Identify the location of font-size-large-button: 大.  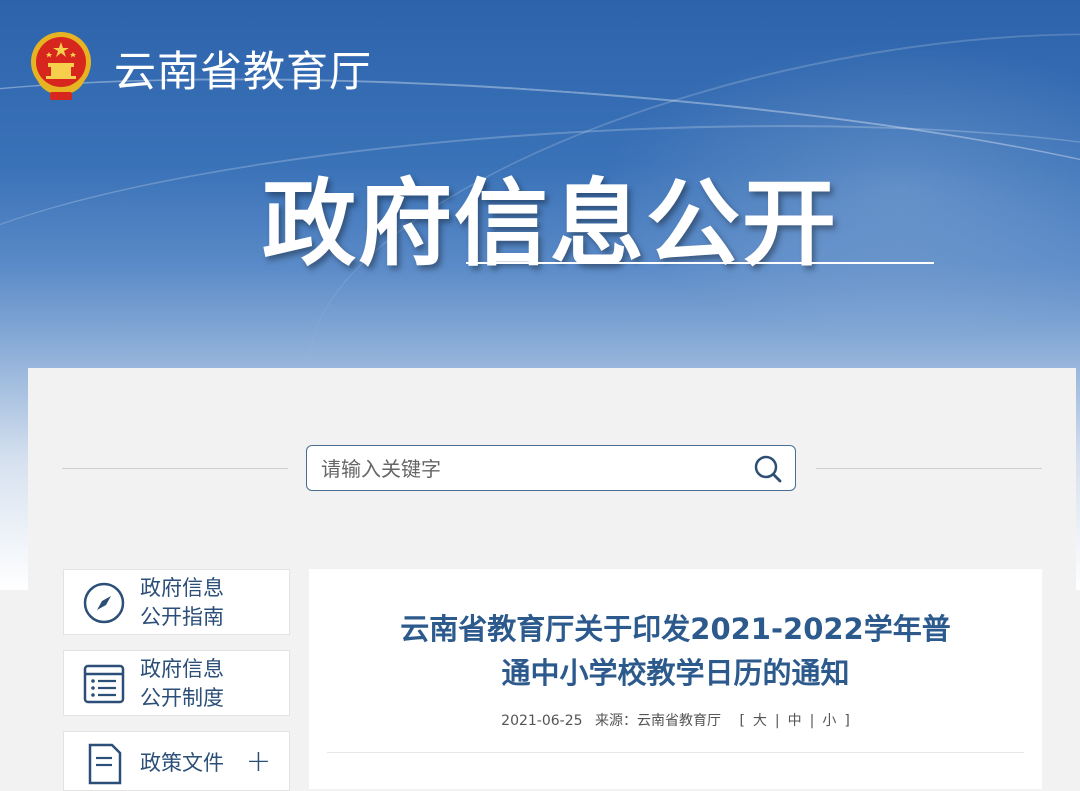
(760, 721).